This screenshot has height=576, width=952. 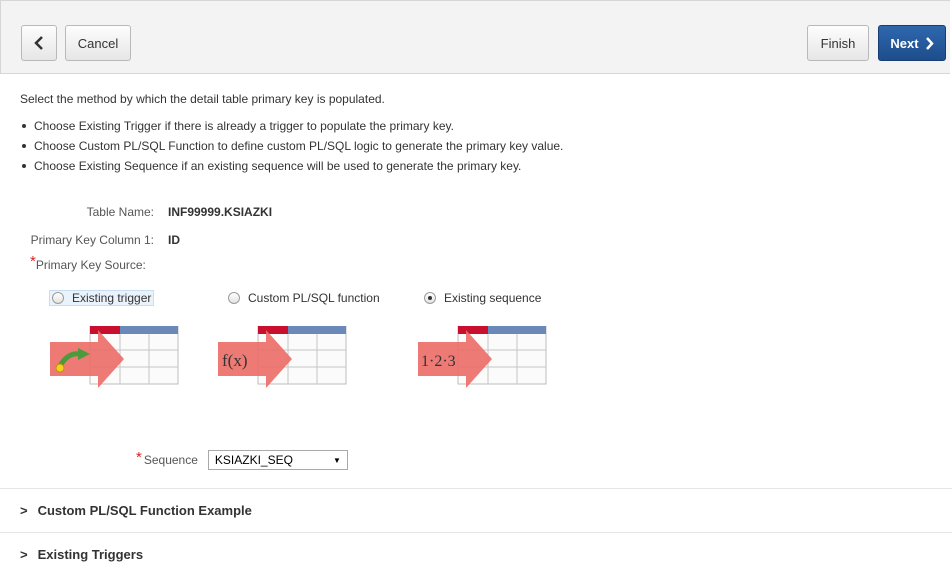 I want to click on sequence-label: Sequence, so click(x=170, y=460).